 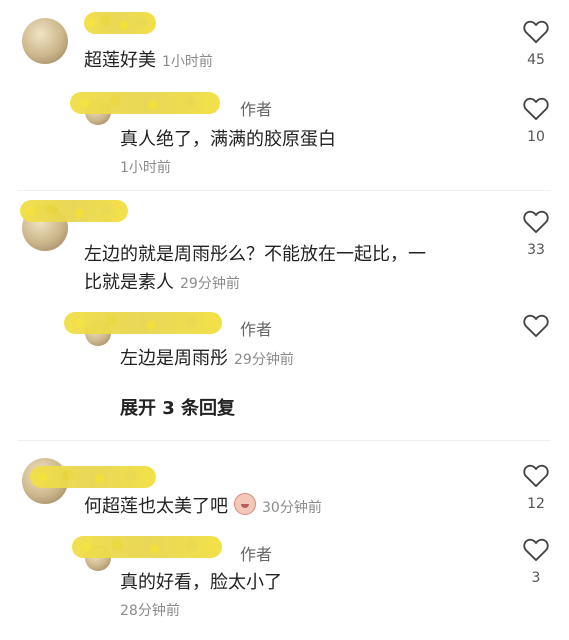 I want to click on comment-text-line-2: 比就是素人 29分钟前, so click(x=162, y=283).